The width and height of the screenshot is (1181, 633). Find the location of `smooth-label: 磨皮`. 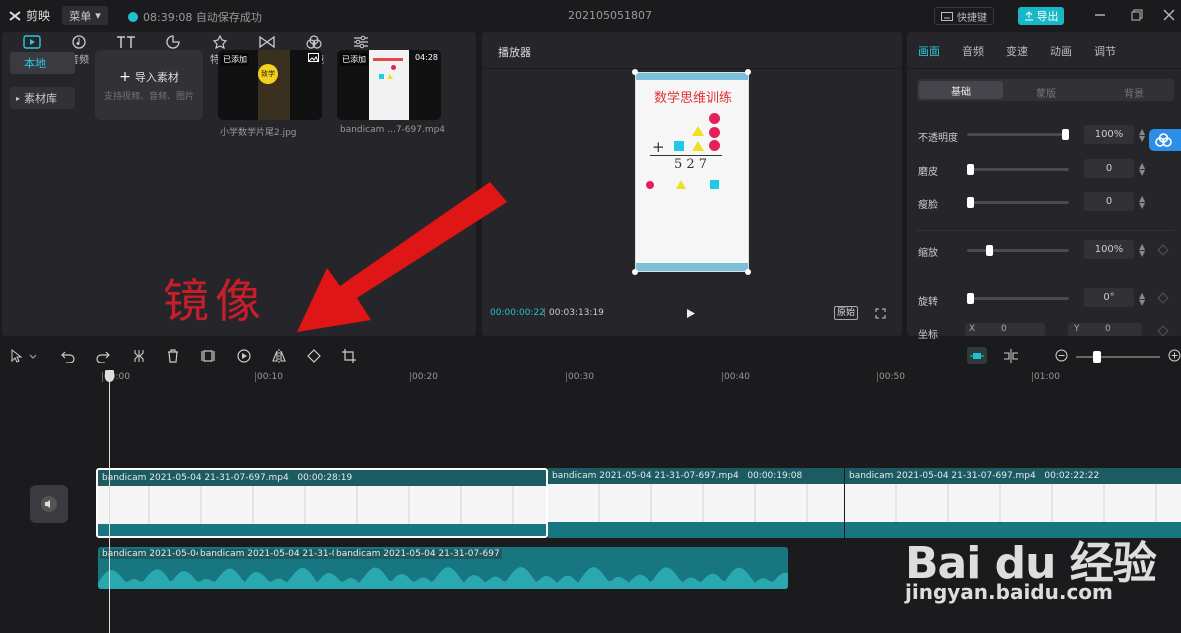

smooth-label: 磨皮 is located at coordinates (928, 172).